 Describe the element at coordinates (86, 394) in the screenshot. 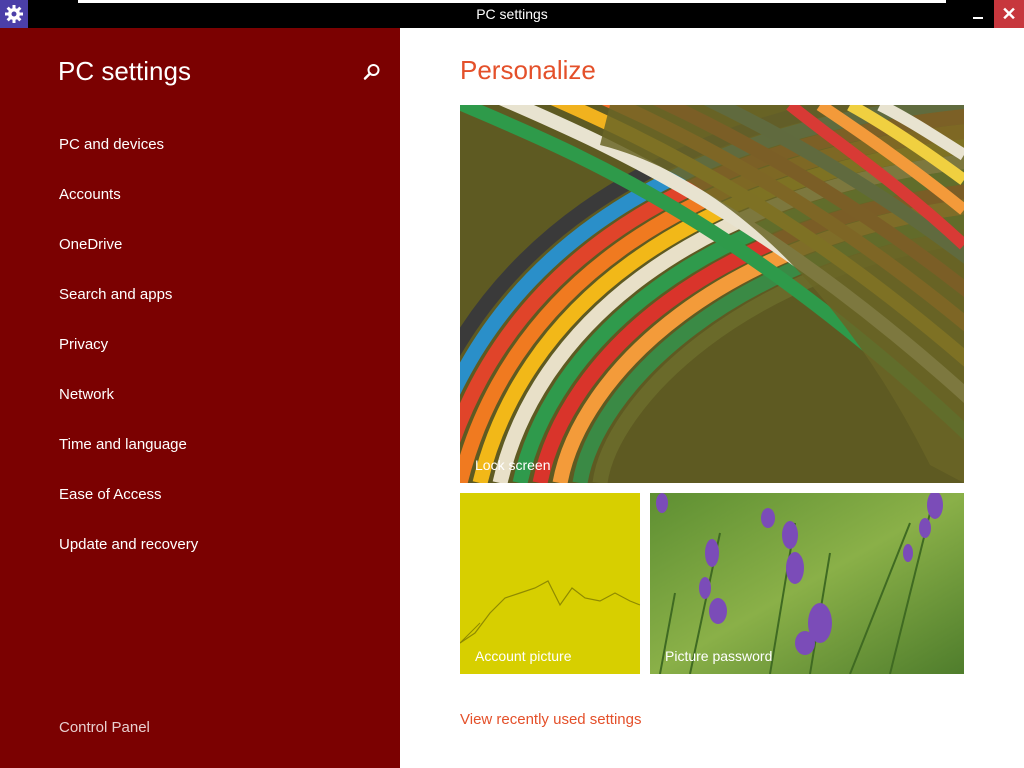

I see `sidebar-item-network: Network` at that location.